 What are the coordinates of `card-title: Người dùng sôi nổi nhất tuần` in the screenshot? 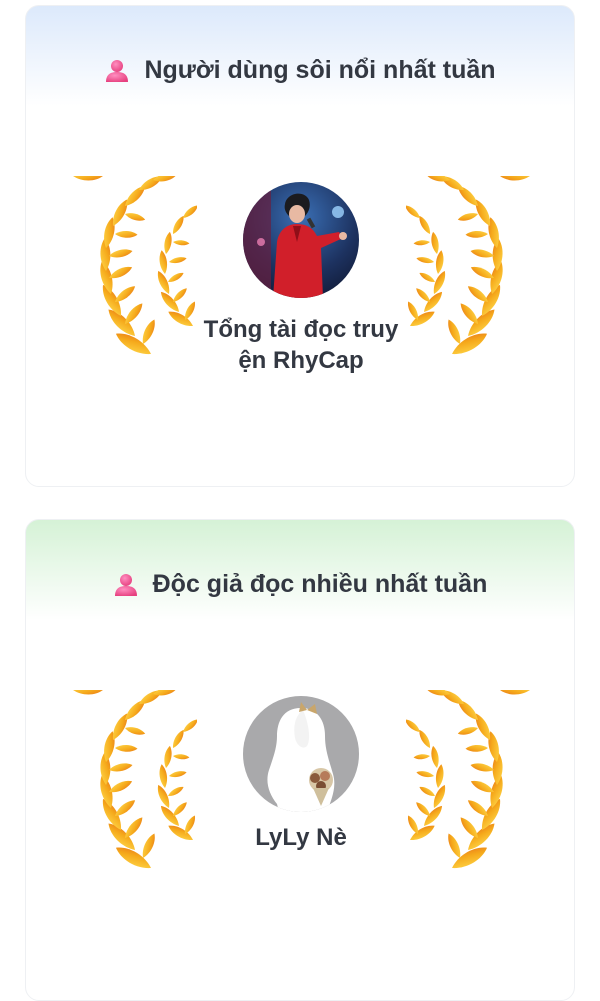 It's located at (320, 70).